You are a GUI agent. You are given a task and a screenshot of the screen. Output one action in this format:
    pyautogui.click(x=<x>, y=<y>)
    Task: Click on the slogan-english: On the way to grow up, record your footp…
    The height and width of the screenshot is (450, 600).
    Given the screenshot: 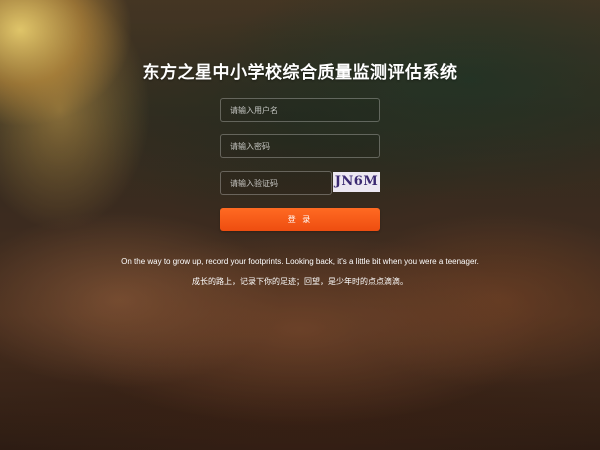 What is the action you would take?
    pyautogui.click(x=300, y=261)
    